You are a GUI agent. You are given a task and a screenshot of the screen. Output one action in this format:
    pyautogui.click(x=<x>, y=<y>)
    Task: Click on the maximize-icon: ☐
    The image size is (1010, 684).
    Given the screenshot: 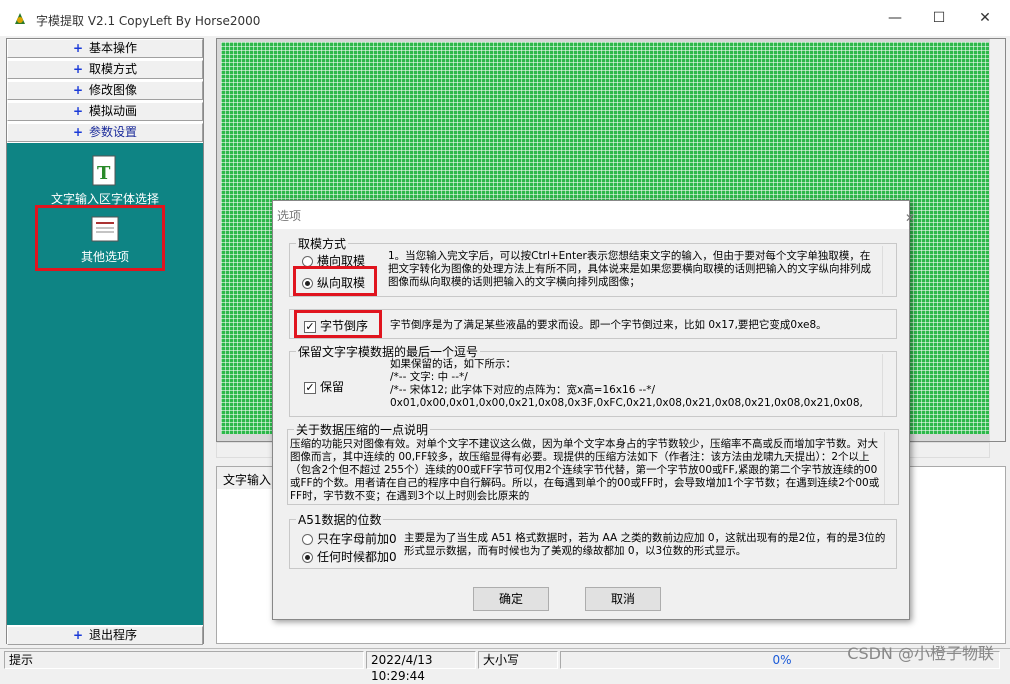 What is the action you would take?
    pyautogui.click(x=939, y=18)
    